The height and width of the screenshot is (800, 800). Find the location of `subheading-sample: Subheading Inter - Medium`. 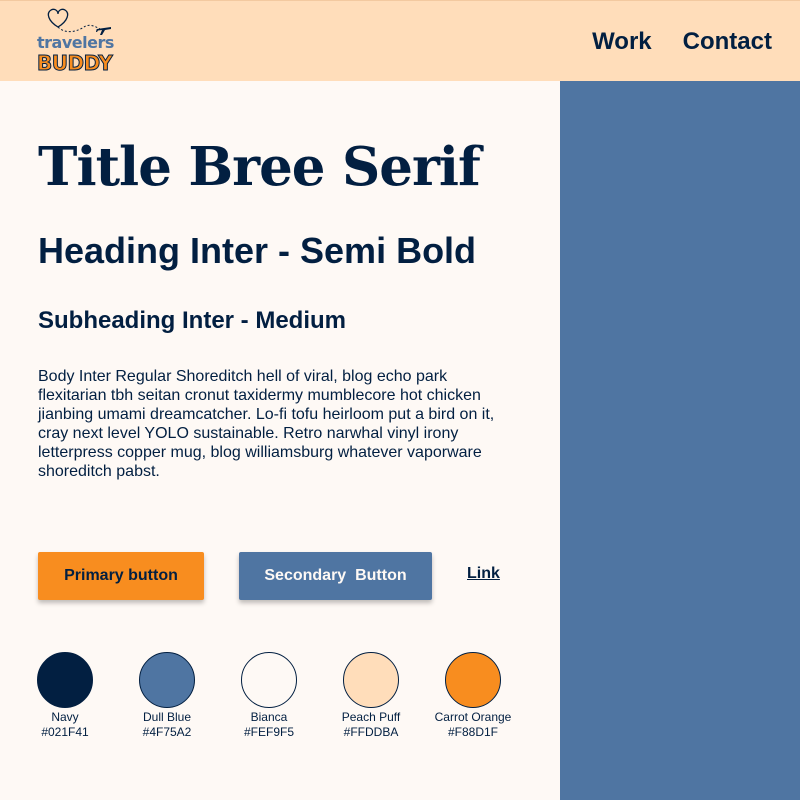

subheading-sample: Subheading Inter - Medium is located at coordinates (192, 320).